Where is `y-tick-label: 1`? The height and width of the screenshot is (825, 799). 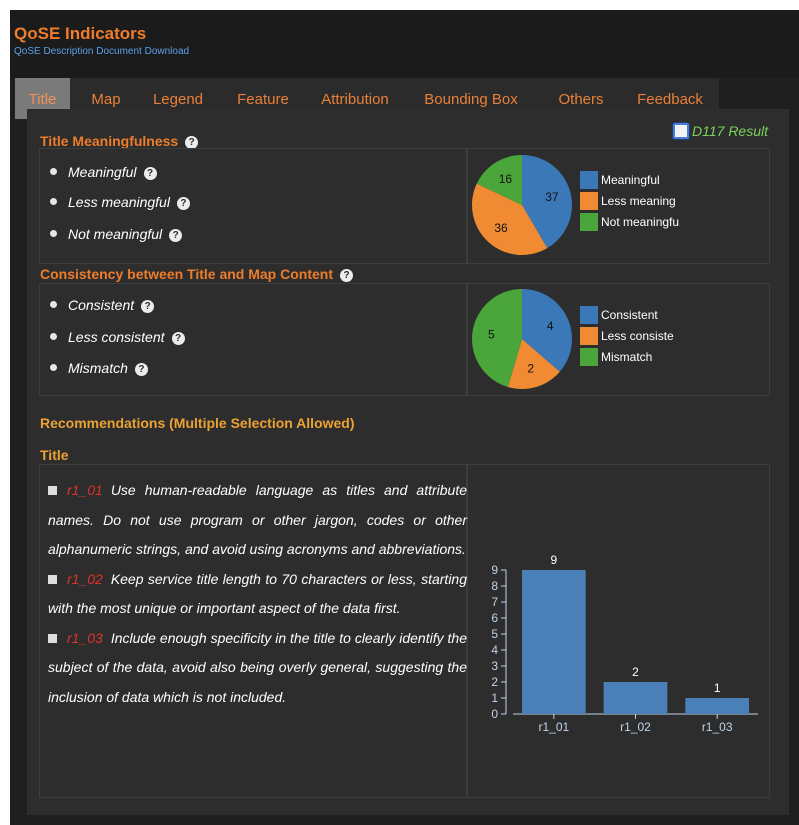 y-tick-label: 1 is located at coordinates (494, 698).